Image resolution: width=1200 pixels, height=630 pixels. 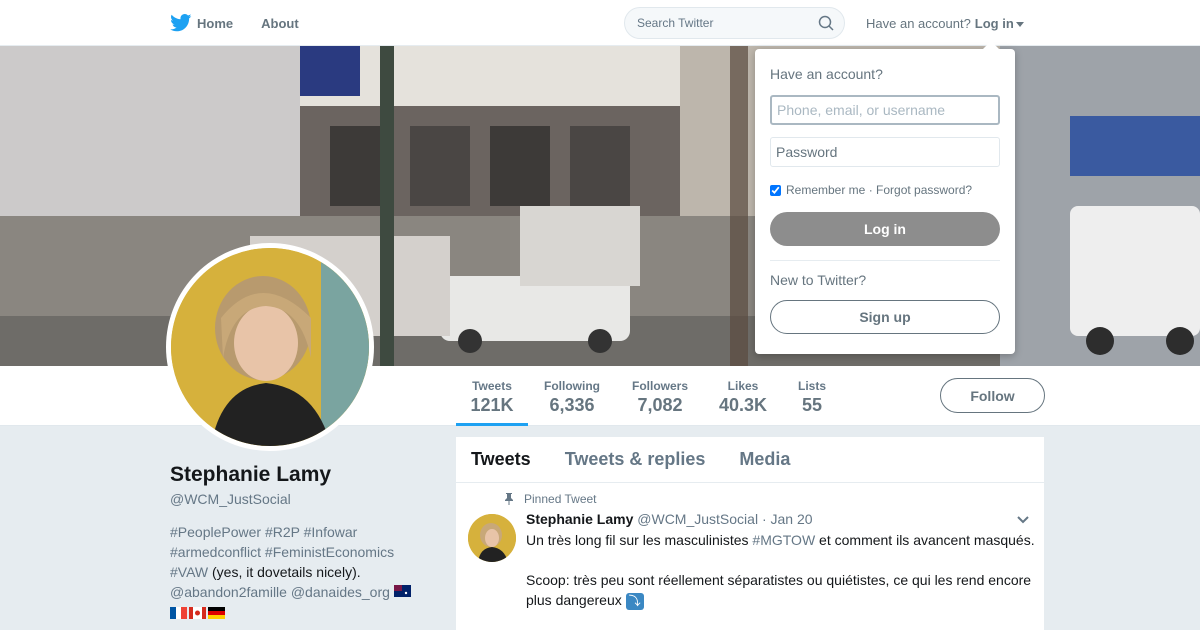 What do you see at coordinates (216, 613) in the screenshot?
I see `flag-germany-icon` at bounding box center [216, 613].